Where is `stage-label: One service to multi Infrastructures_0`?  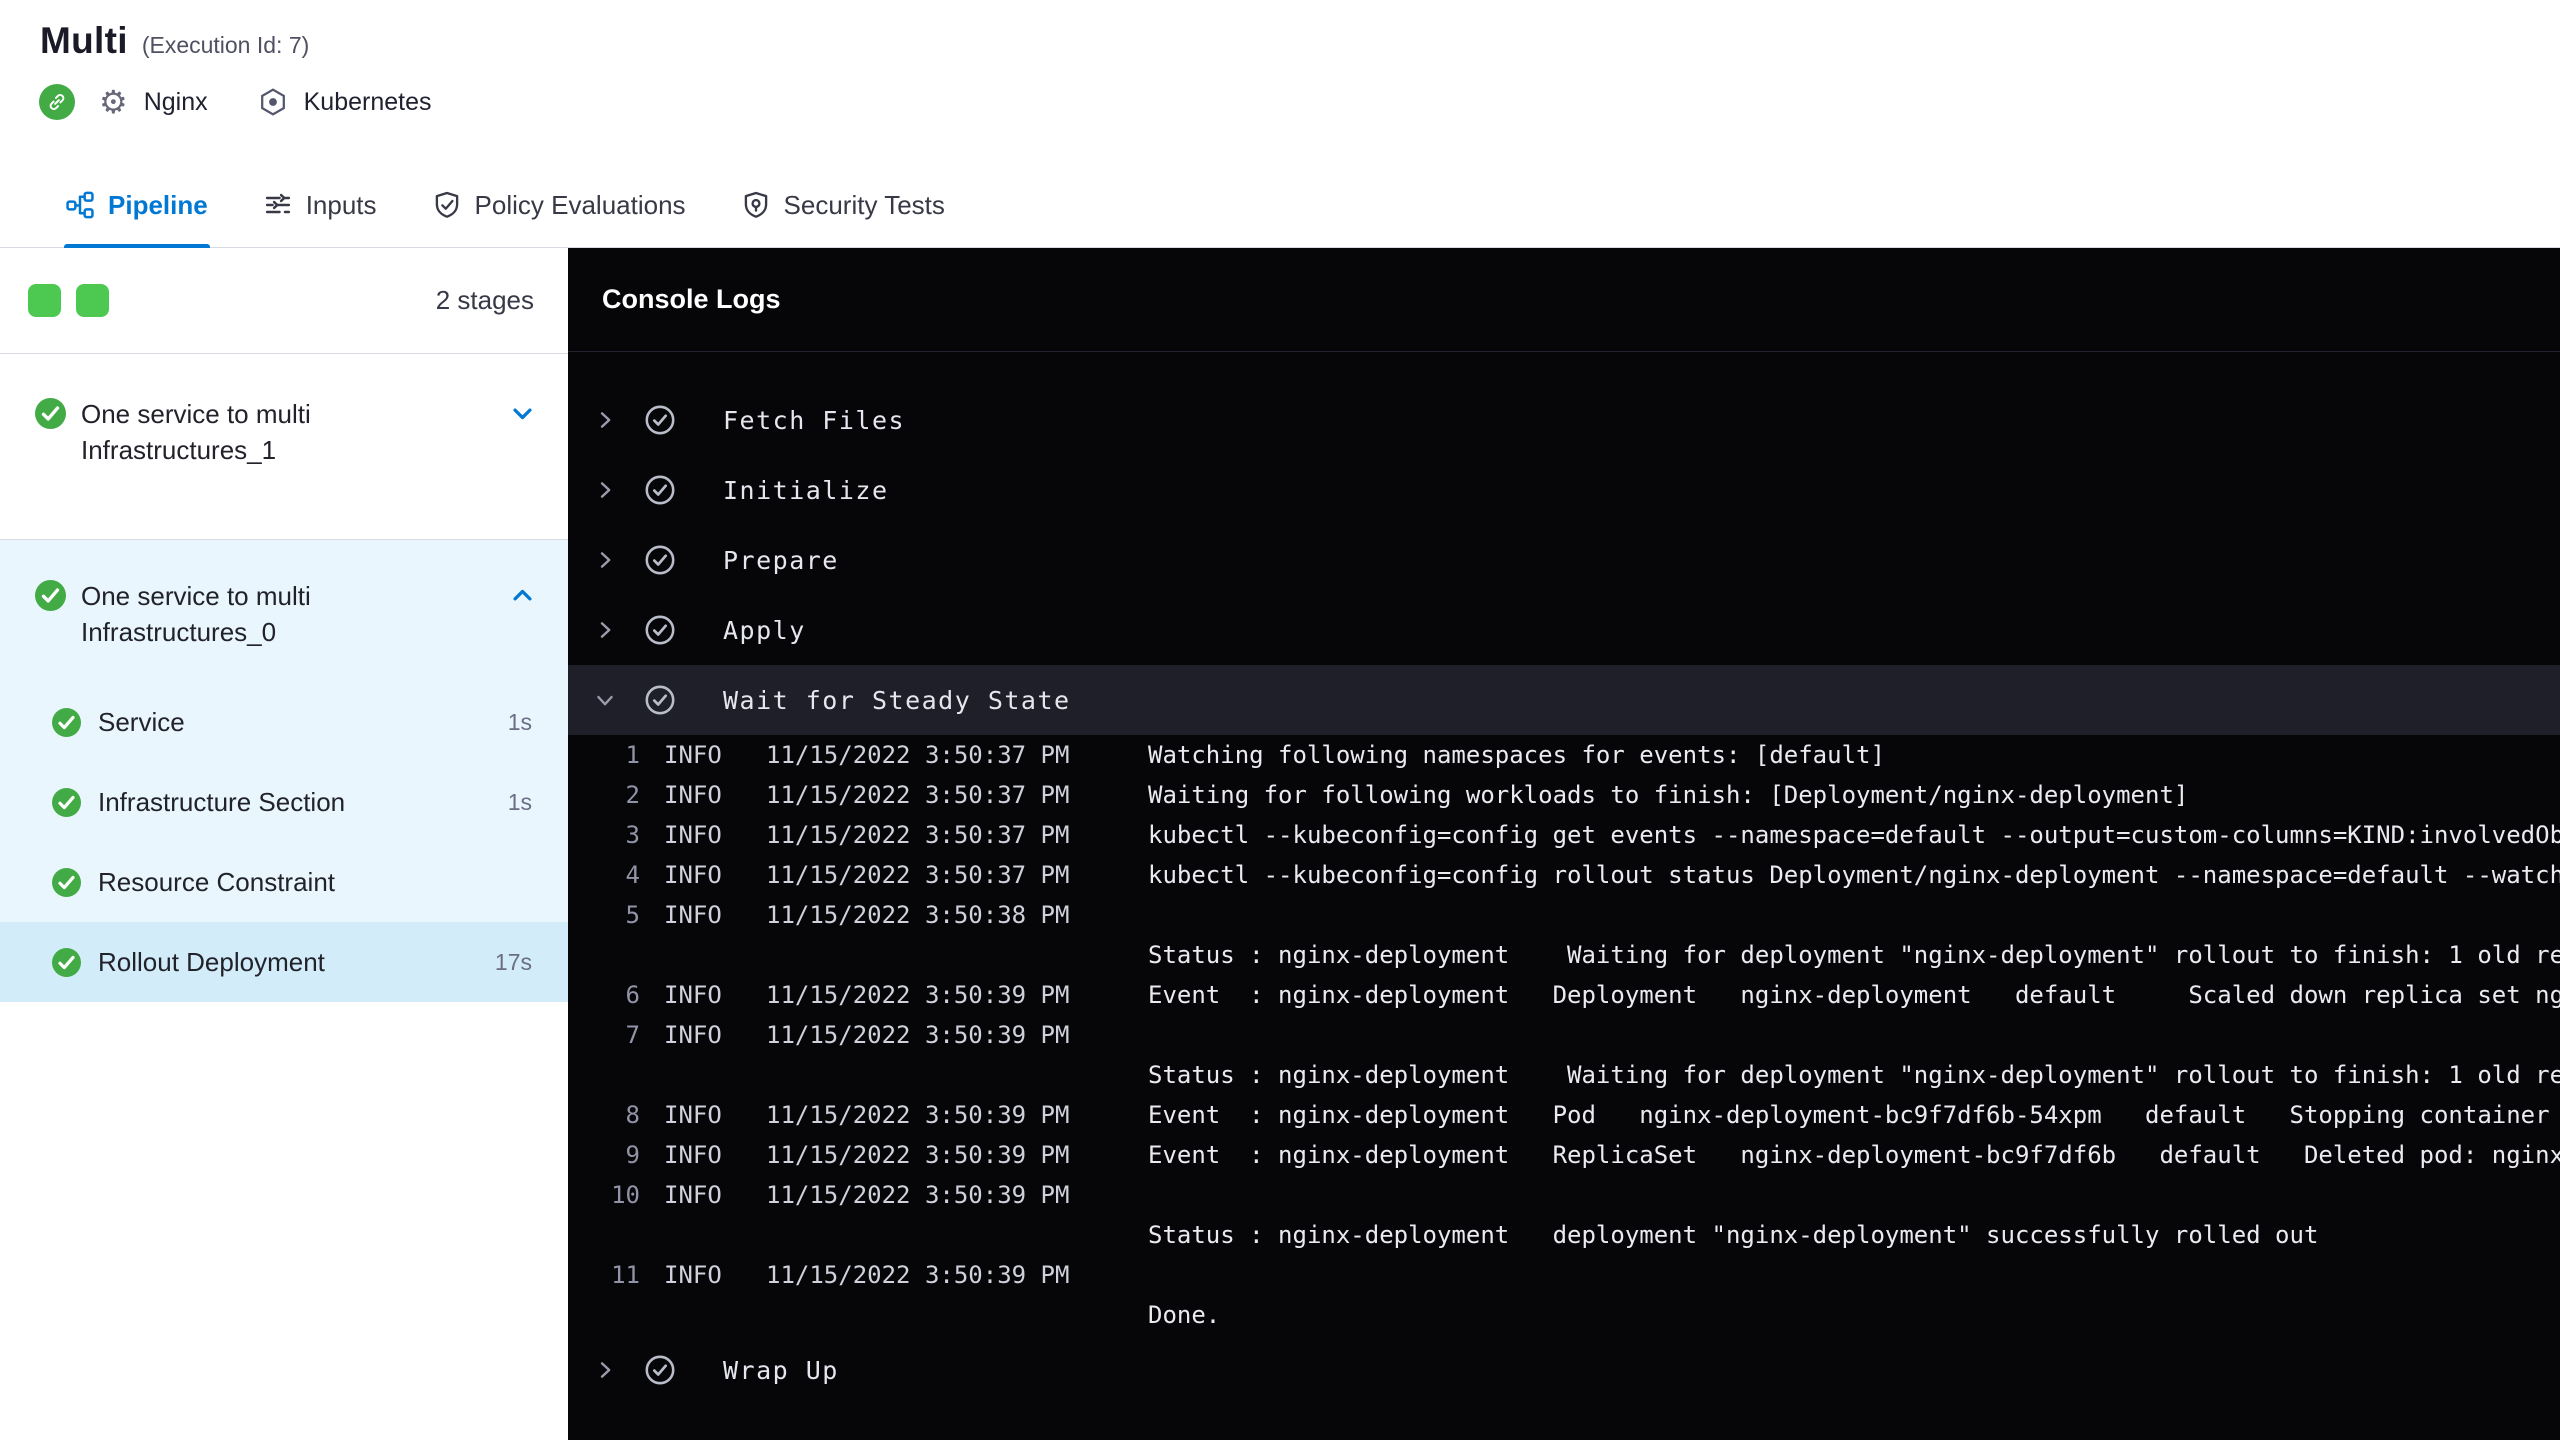 stage-label: One service to multi Infrastructures_0 is located at coordinates (196, 614).